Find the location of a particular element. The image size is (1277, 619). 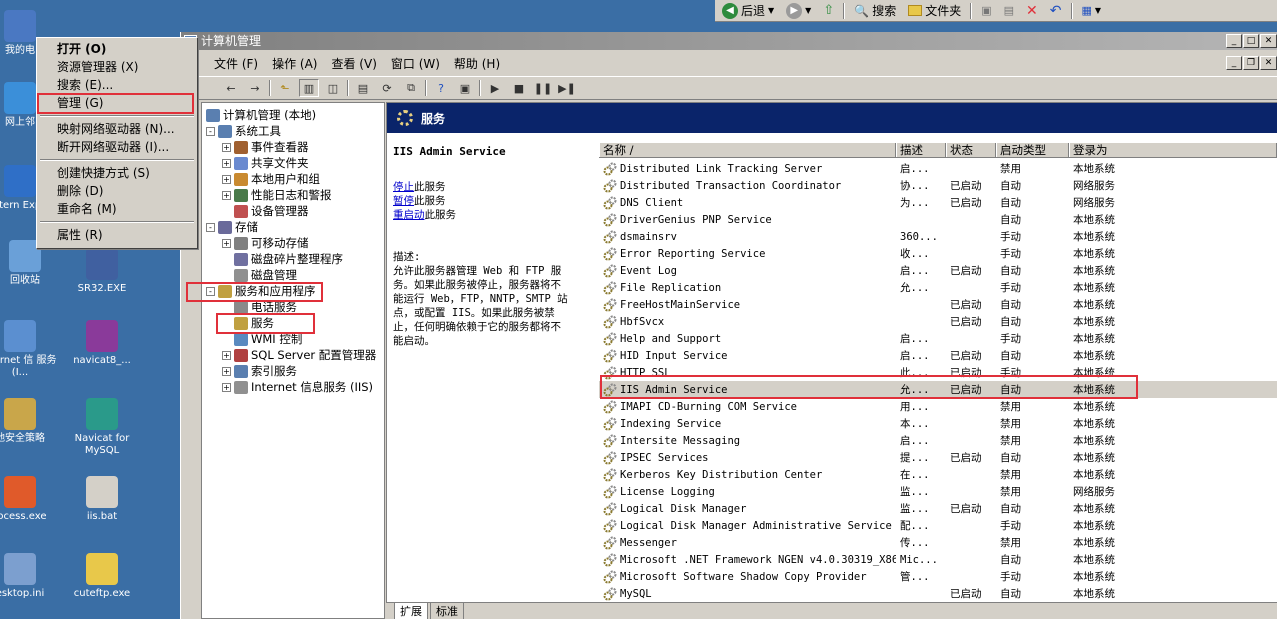

tree-node: + 性能日志和警报 is located at coordinates (277, 195).